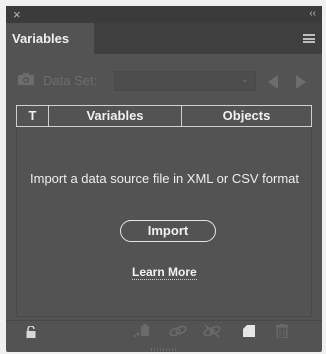 Image resolution: width=326 pixels, height=354 pixels. Describe the element at coordinates (33, 116) in the screenshot. I see `column-type-header: T` at that location.